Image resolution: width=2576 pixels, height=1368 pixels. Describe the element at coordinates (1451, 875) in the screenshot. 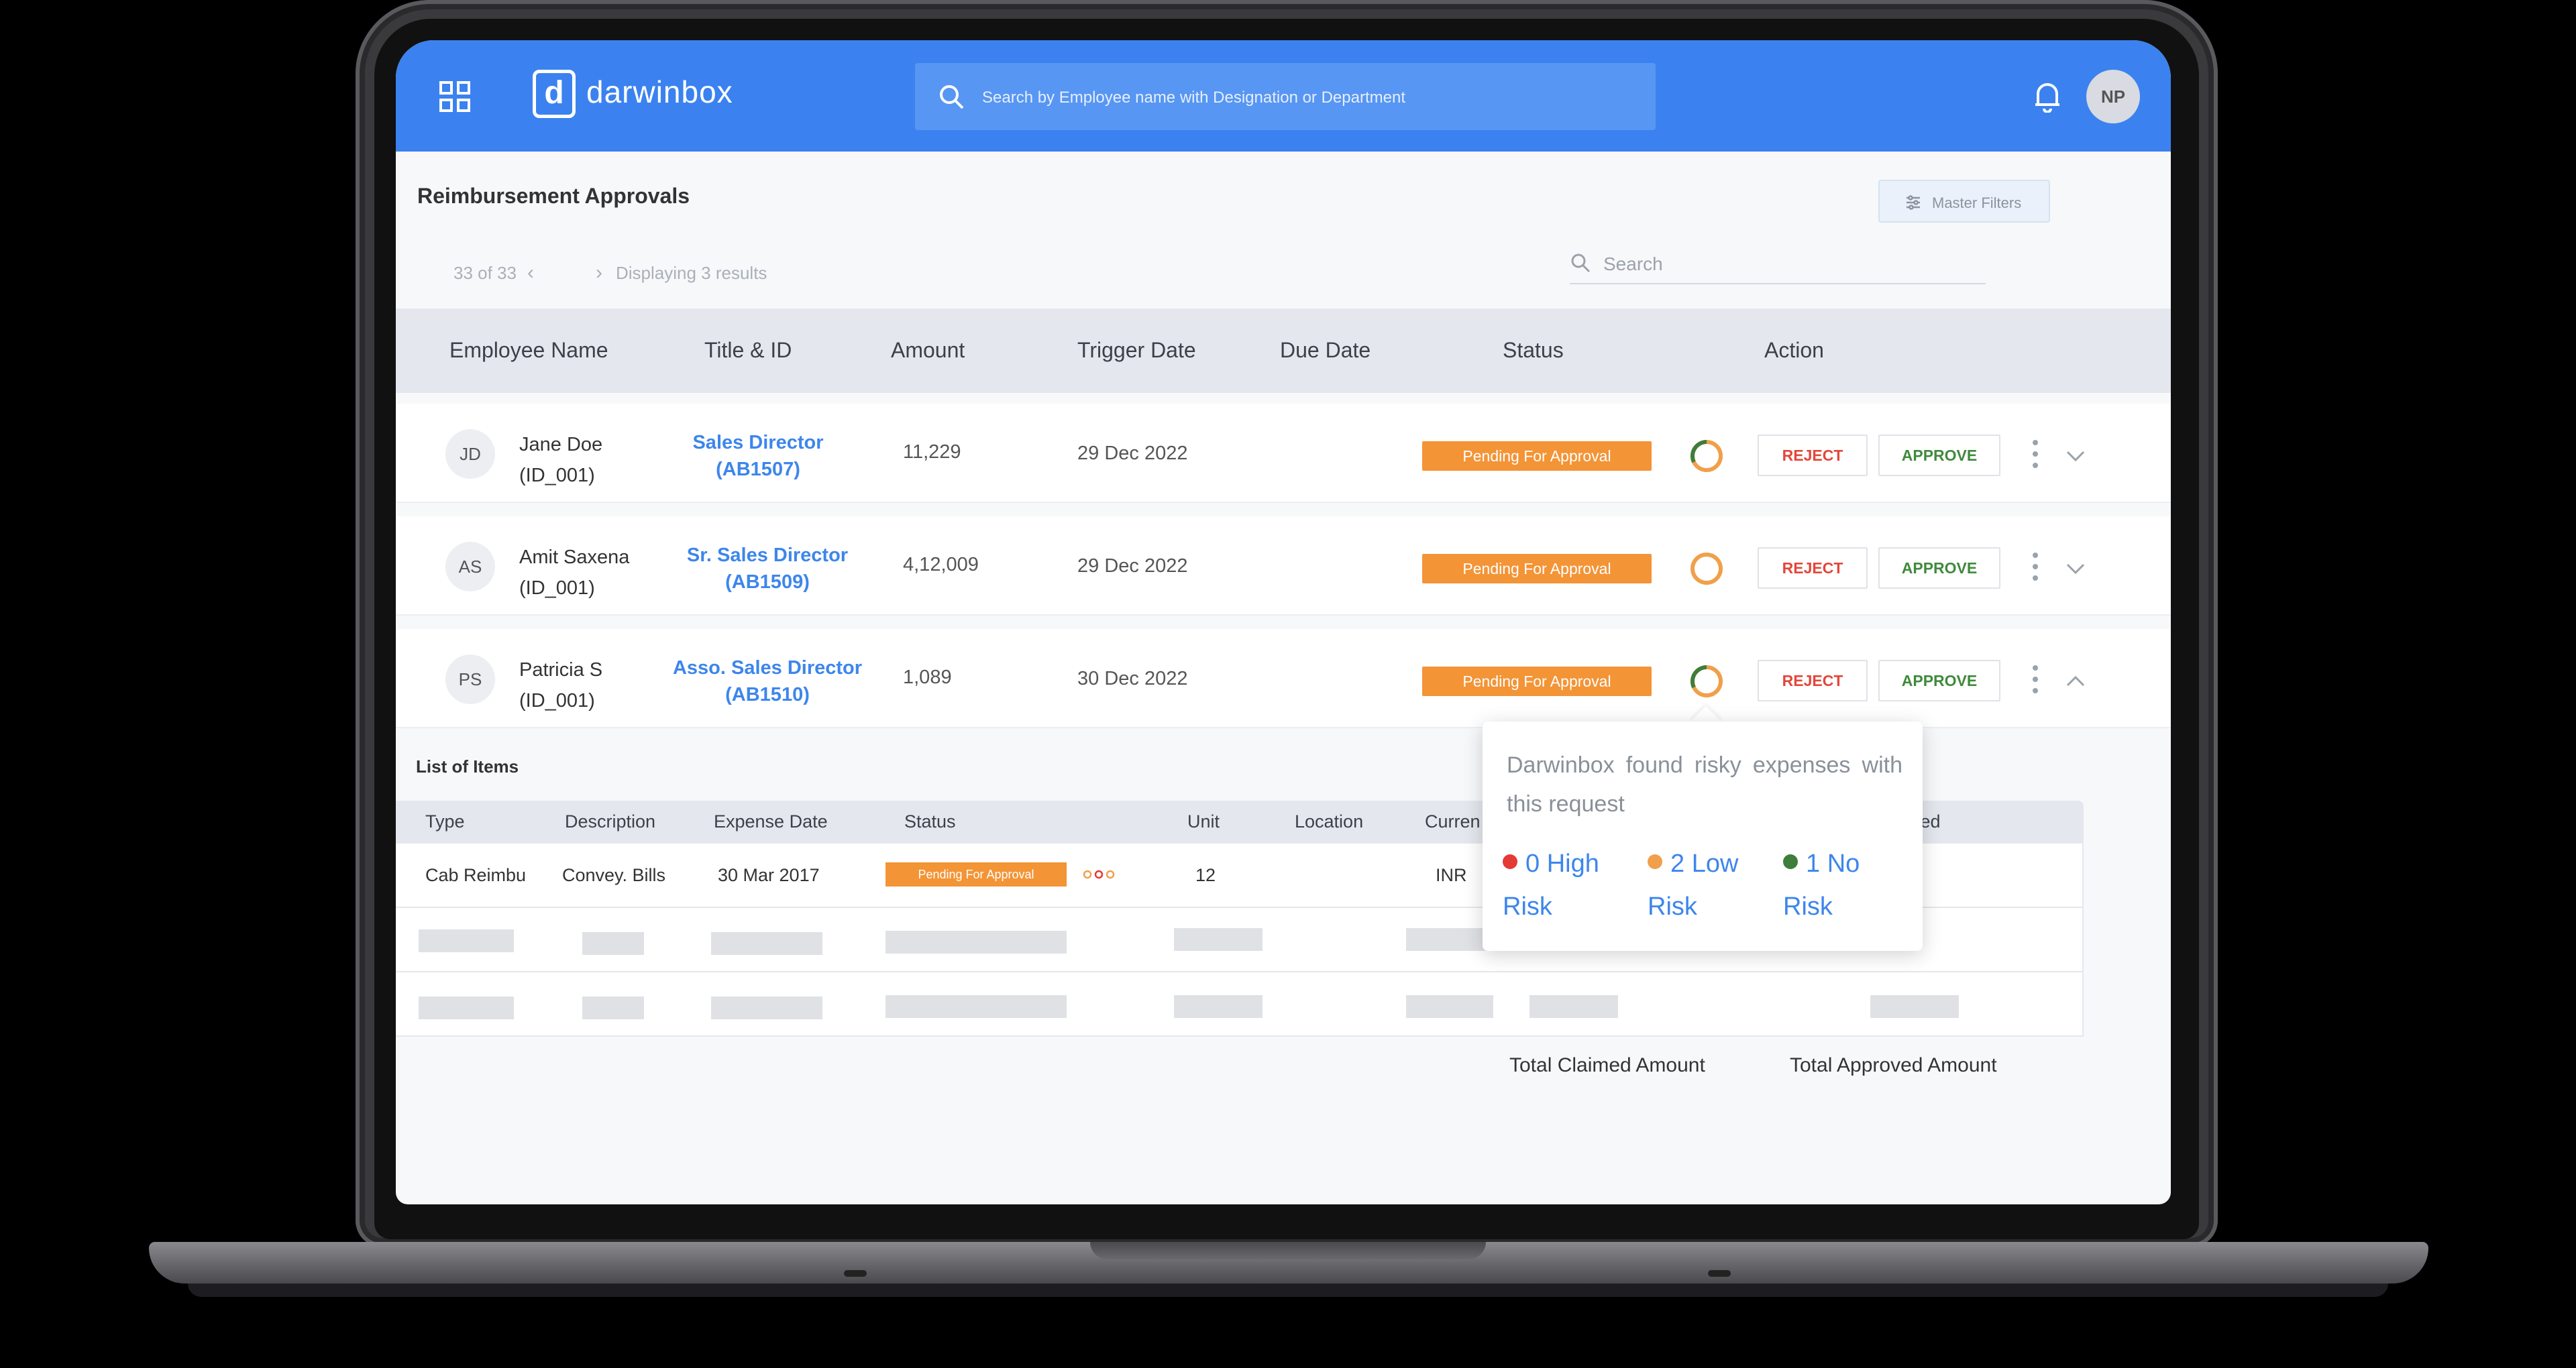

I see `item-currency: INR` at that location.